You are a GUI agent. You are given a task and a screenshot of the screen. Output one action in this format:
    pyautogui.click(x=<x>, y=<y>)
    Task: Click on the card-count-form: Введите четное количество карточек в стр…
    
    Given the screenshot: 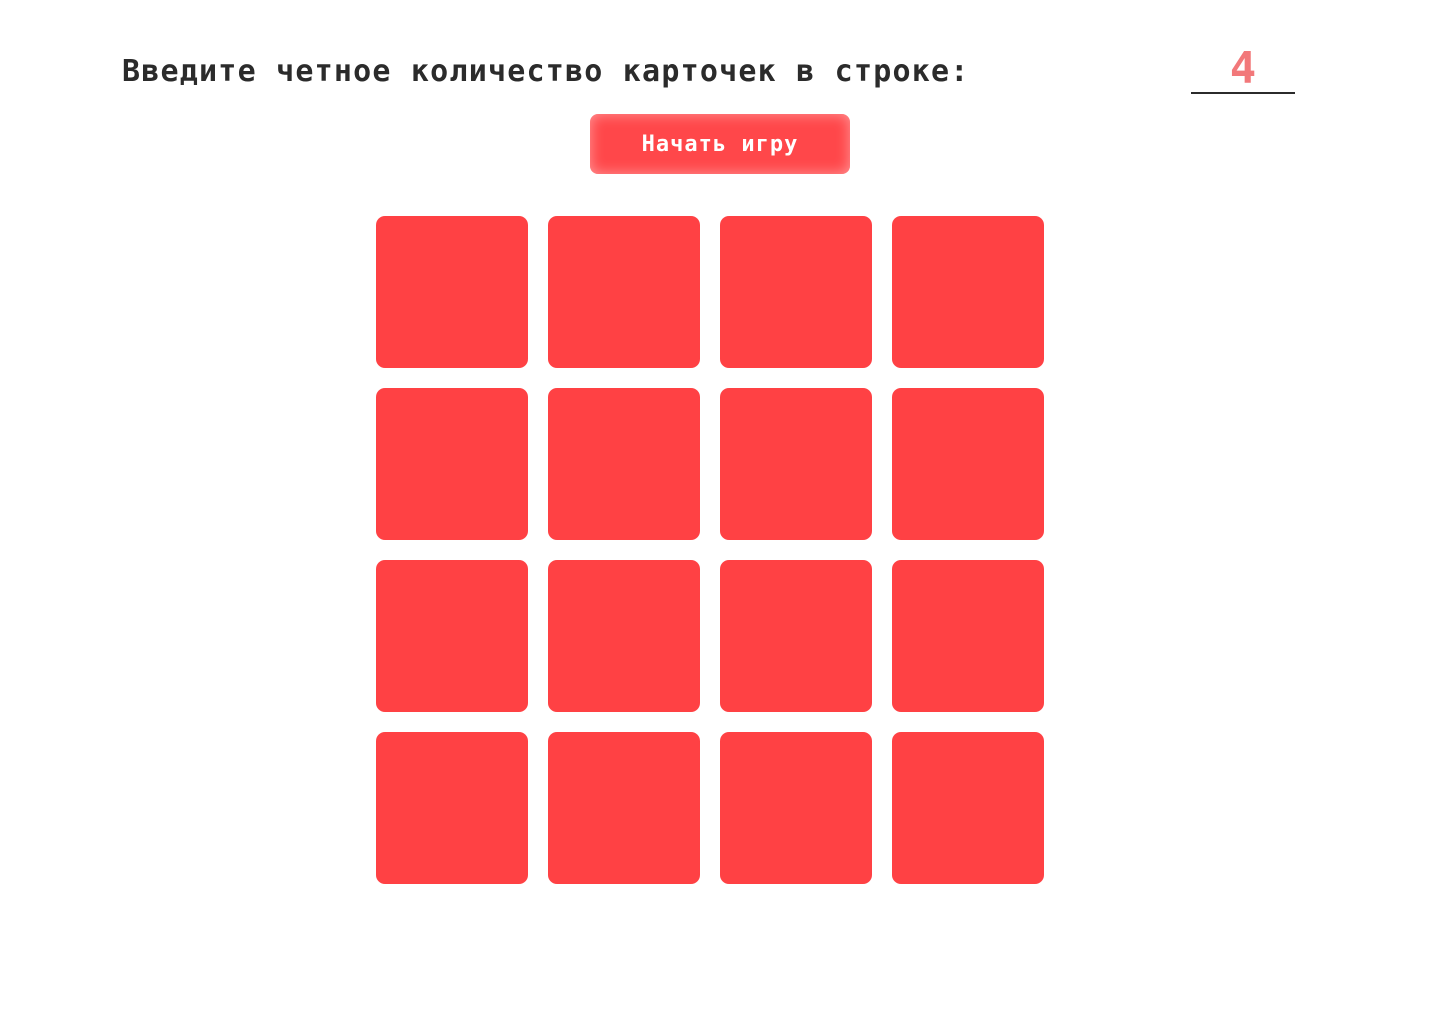 What is the action you would take?
    pyautogui.click(x=712, y=72)
    